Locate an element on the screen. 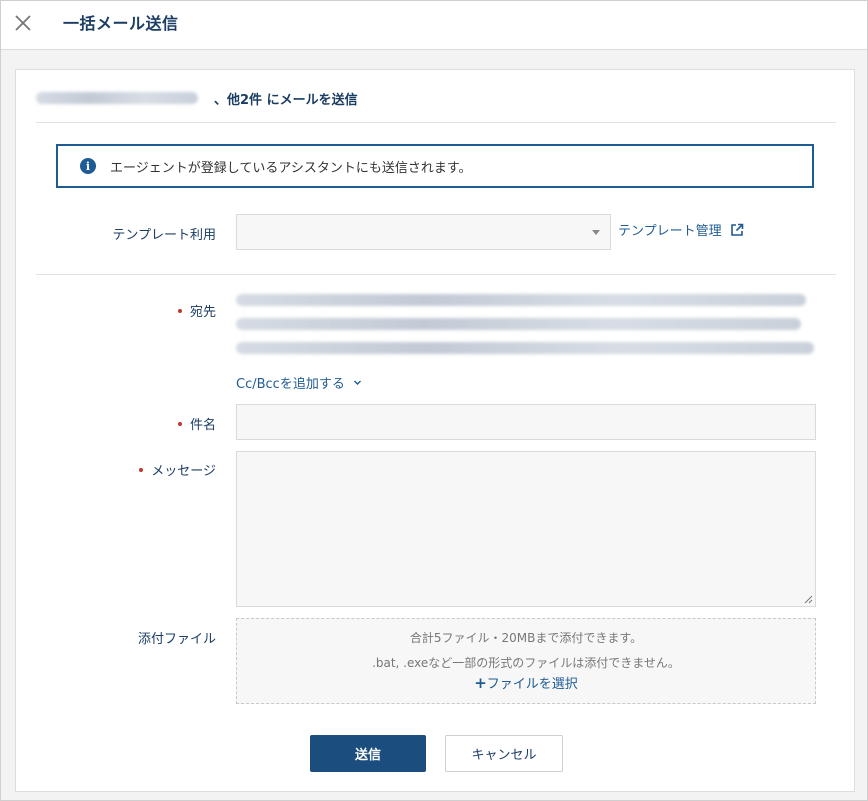 Image resolution: width=868 pixels, height=801 pixels. cancel-button: キャンセル is located at coordinates (504, 753).